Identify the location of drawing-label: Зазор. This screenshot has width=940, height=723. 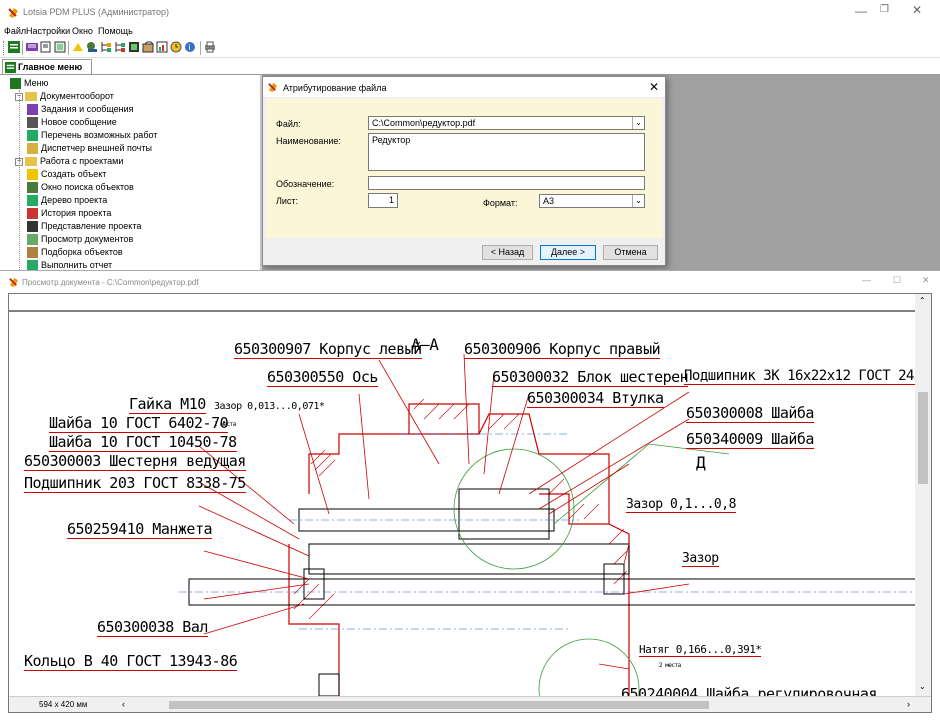
(700, 559).